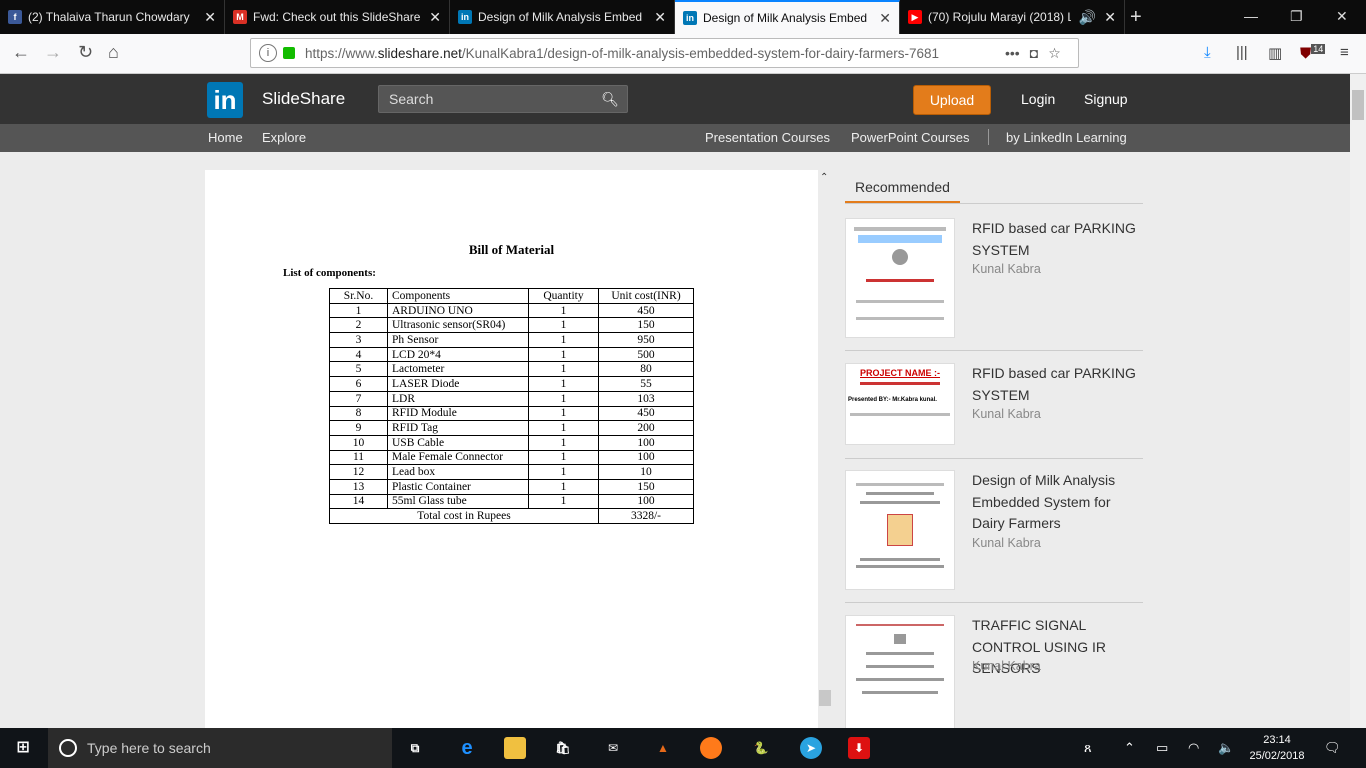 The width and height of the screenshot is (1366, 768). I want to click on nav-home: Home, so click(225, 137).